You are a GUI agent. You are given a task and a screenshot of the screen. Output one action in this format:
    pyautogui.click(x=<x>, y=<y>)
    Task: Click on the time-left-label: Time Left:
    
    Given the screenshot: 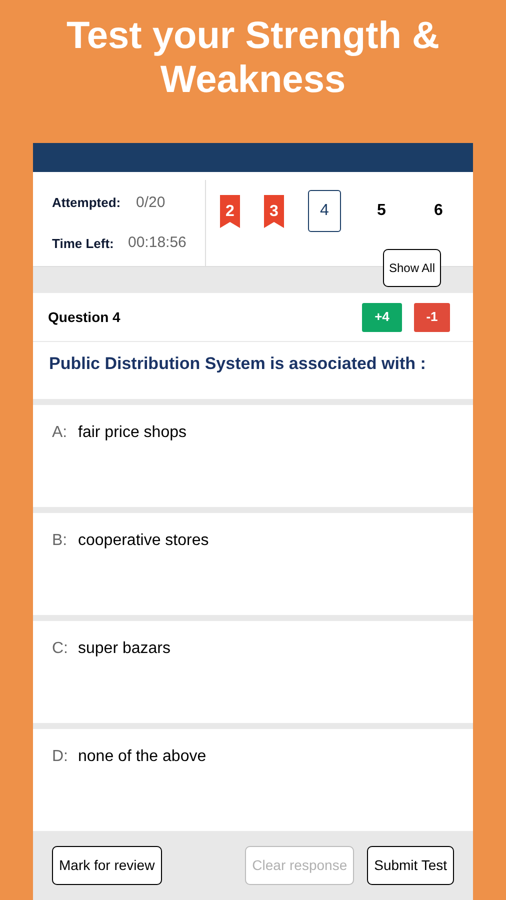 What is the action you would take?
    pyautogui.click(x=83, y=243)
    